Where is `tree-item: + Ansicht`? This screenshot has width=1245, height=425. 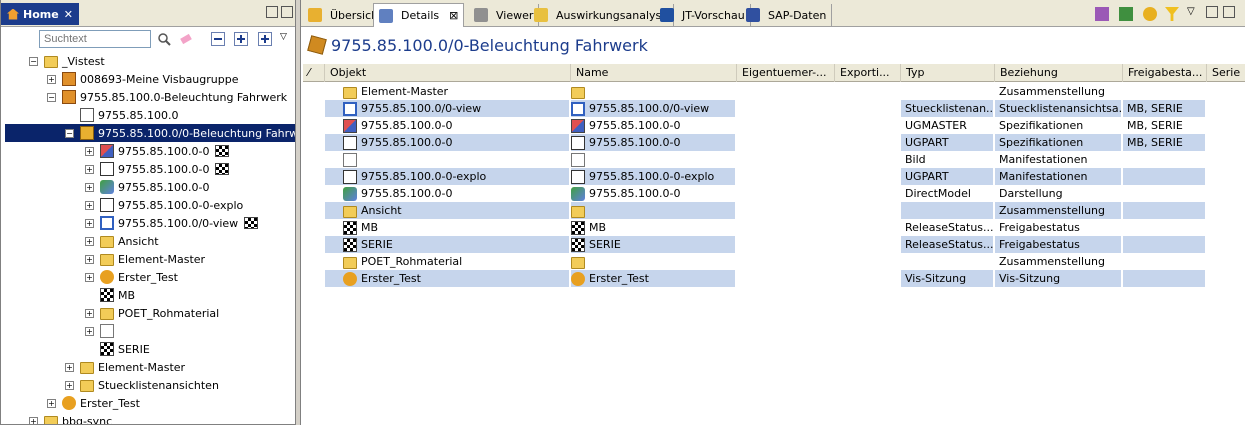 tree-item: + Ansicht is located at coordinates (122, 241).